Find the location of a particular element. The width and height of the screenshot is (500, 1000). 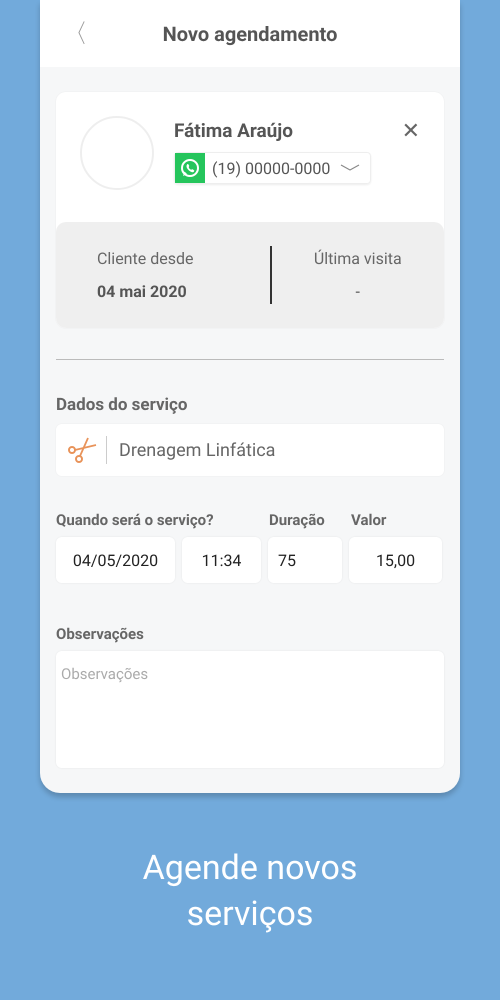

section-heading: Observações is located at coordinates (100, 634).